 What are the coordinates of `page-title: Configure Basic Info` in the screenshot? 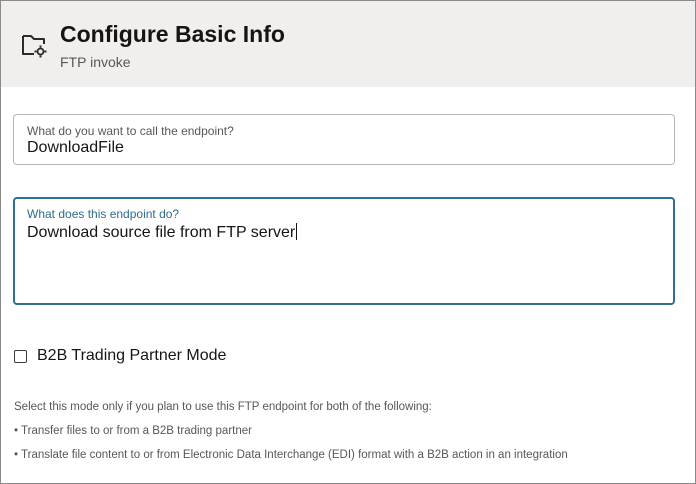 It's located at (172, 34).